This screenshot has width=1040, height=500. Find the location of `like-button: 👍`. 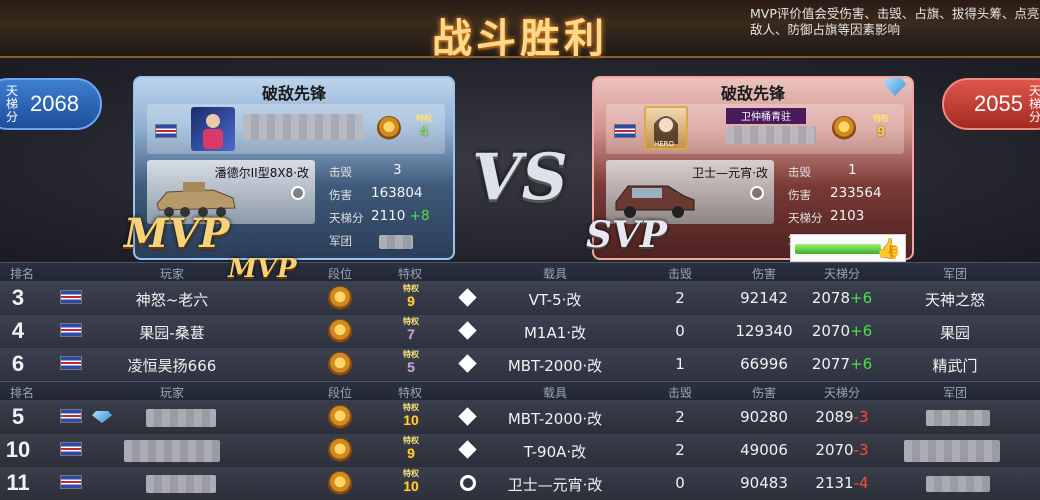

like-button: 👍 is located at coordinates (848, 248).